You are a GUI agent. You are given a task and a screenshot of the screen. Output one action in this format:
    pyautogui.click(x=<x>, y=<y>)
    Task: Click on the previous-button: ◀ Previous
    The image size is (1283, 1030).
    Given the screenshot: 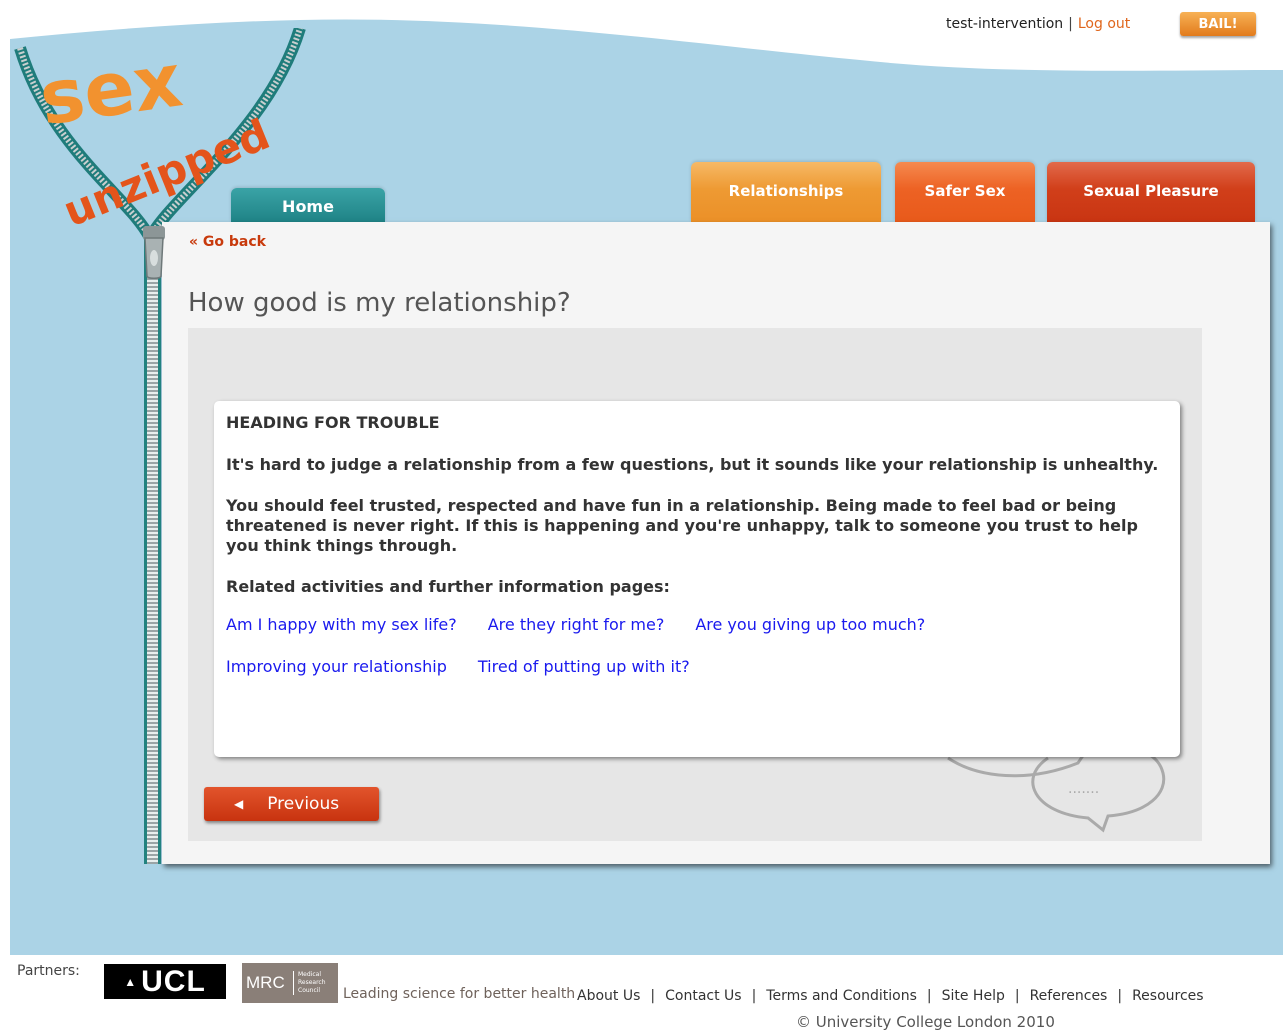 What is the action you would take?
    pyautogui.click(x=291, y=804)
    